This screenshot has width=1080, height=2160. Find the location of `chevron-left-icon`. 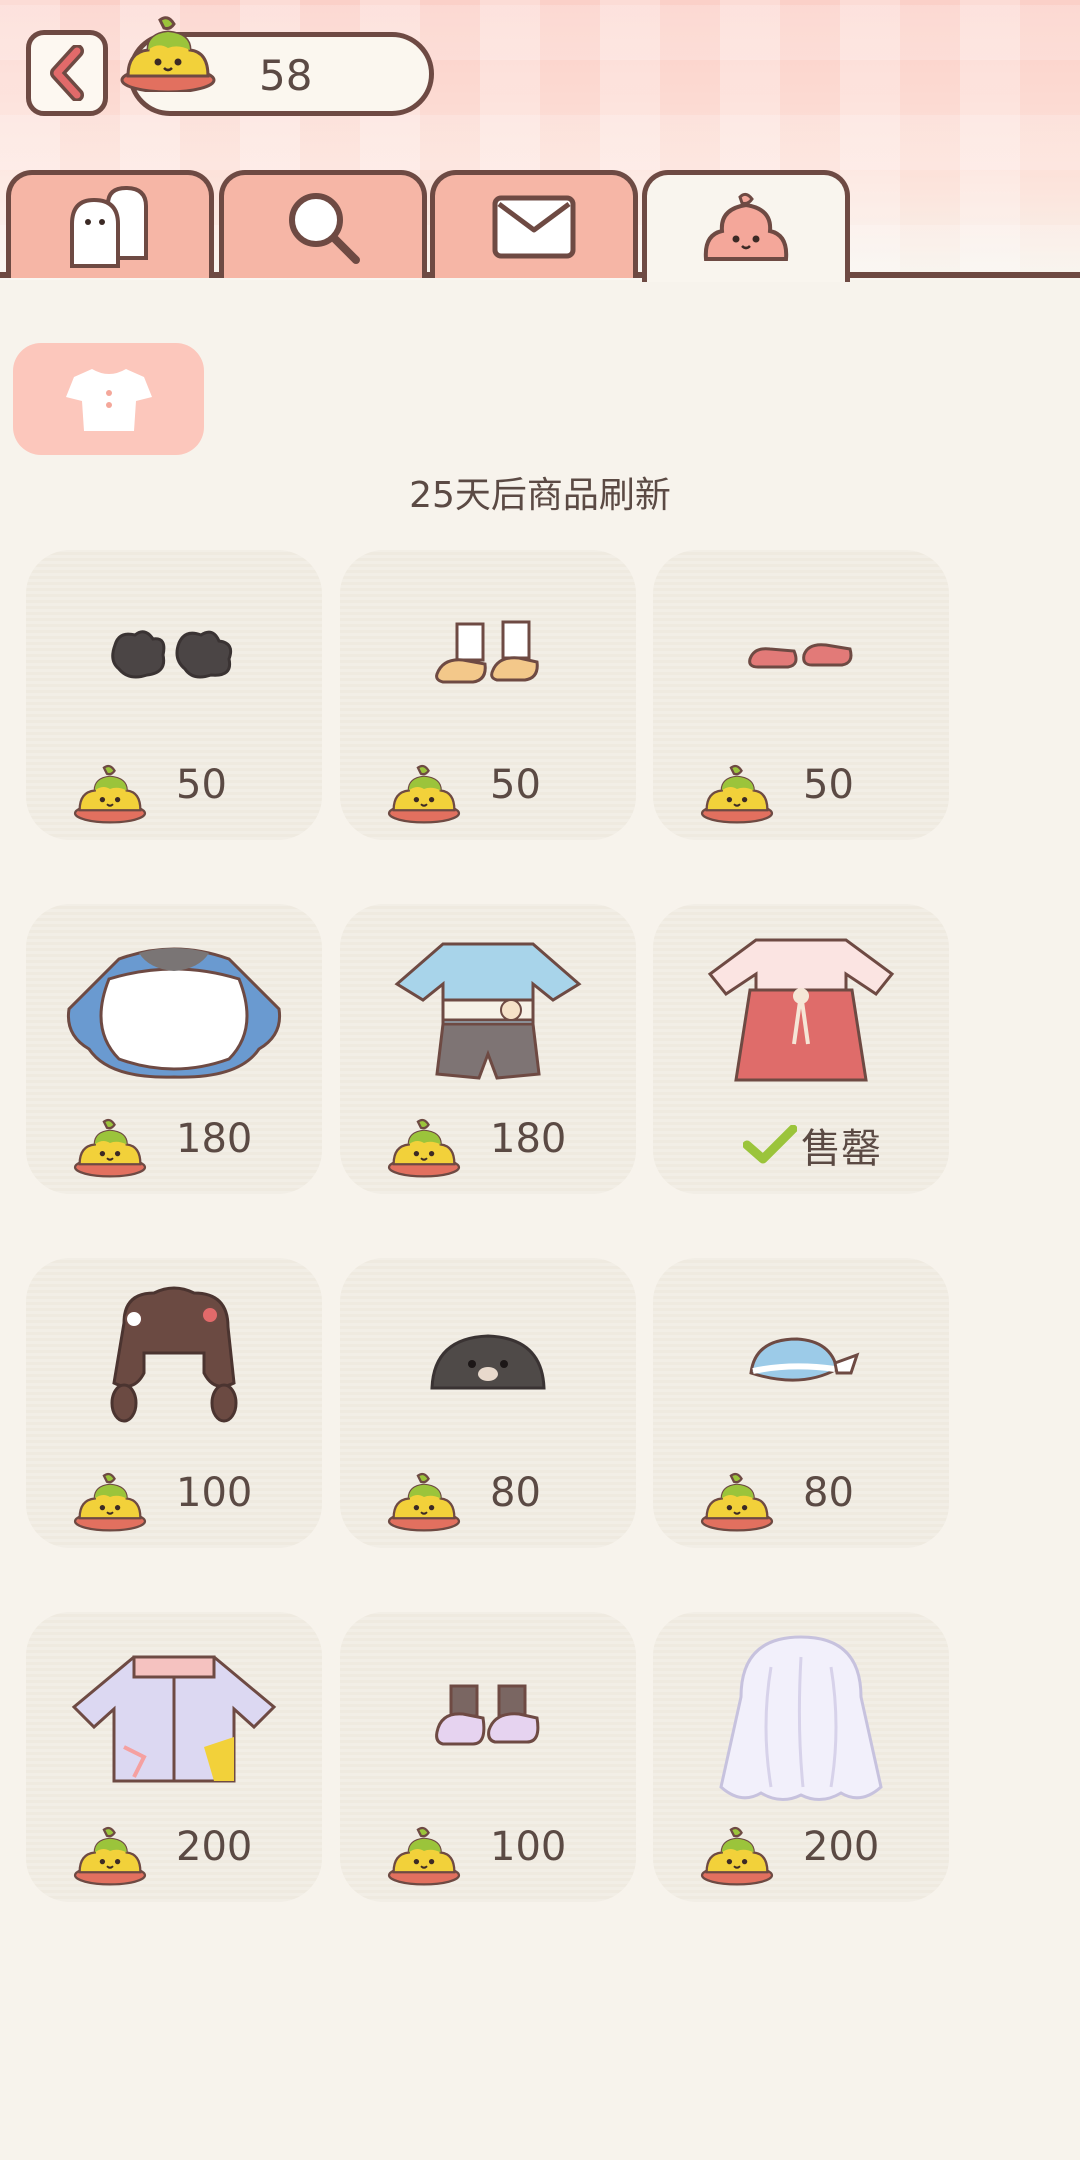

chevron-left-icon is located at coordinates (67, 73).